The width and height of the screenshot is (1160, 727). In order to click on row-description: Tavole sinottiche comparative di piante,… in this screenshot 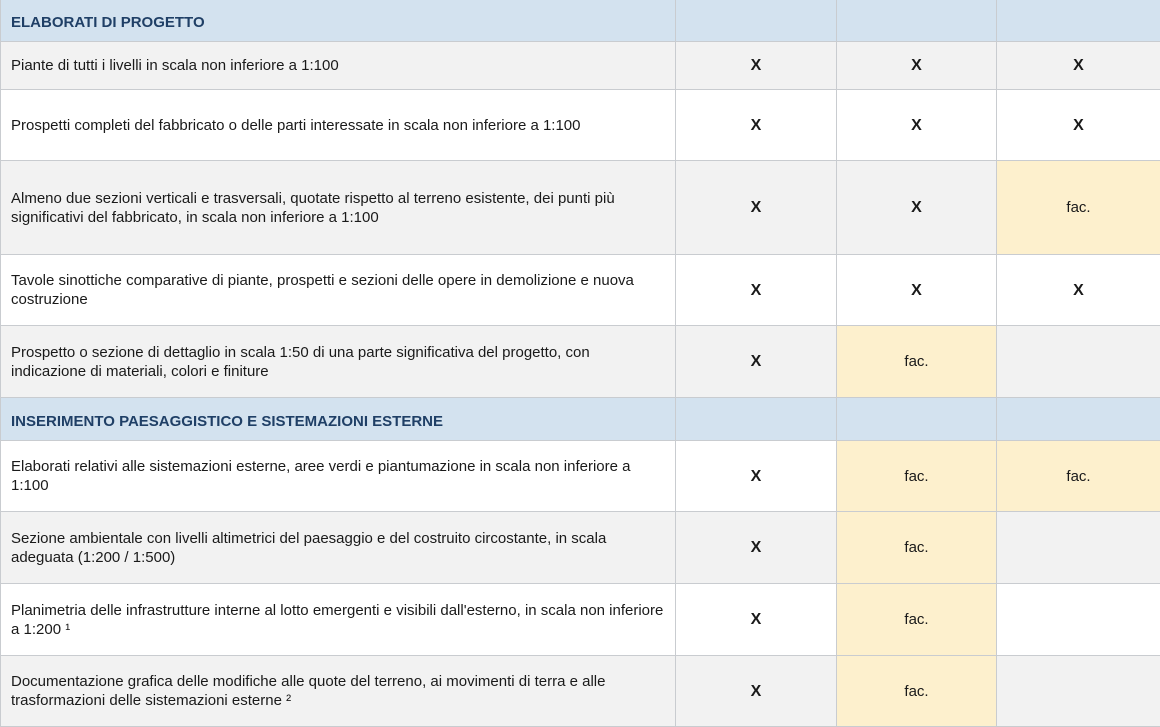, I will do `click(338, 290)`.